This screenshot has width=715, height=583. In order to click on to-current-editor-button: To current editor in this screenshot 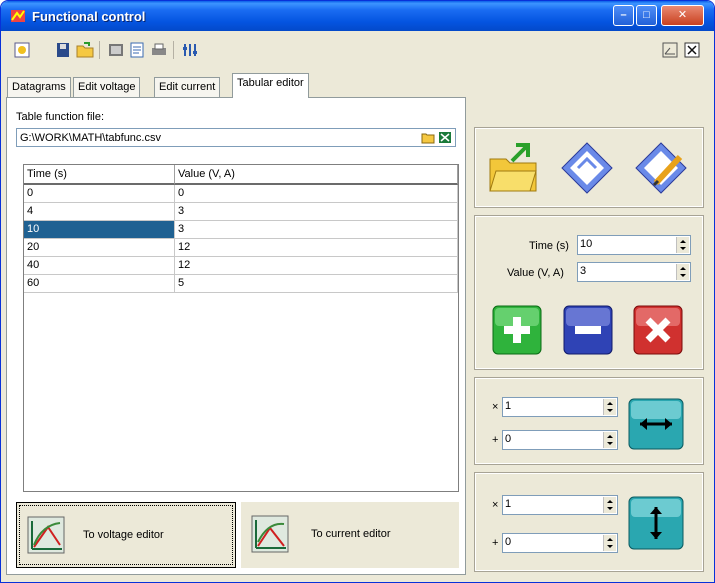, I will do `click(350, 535)`.